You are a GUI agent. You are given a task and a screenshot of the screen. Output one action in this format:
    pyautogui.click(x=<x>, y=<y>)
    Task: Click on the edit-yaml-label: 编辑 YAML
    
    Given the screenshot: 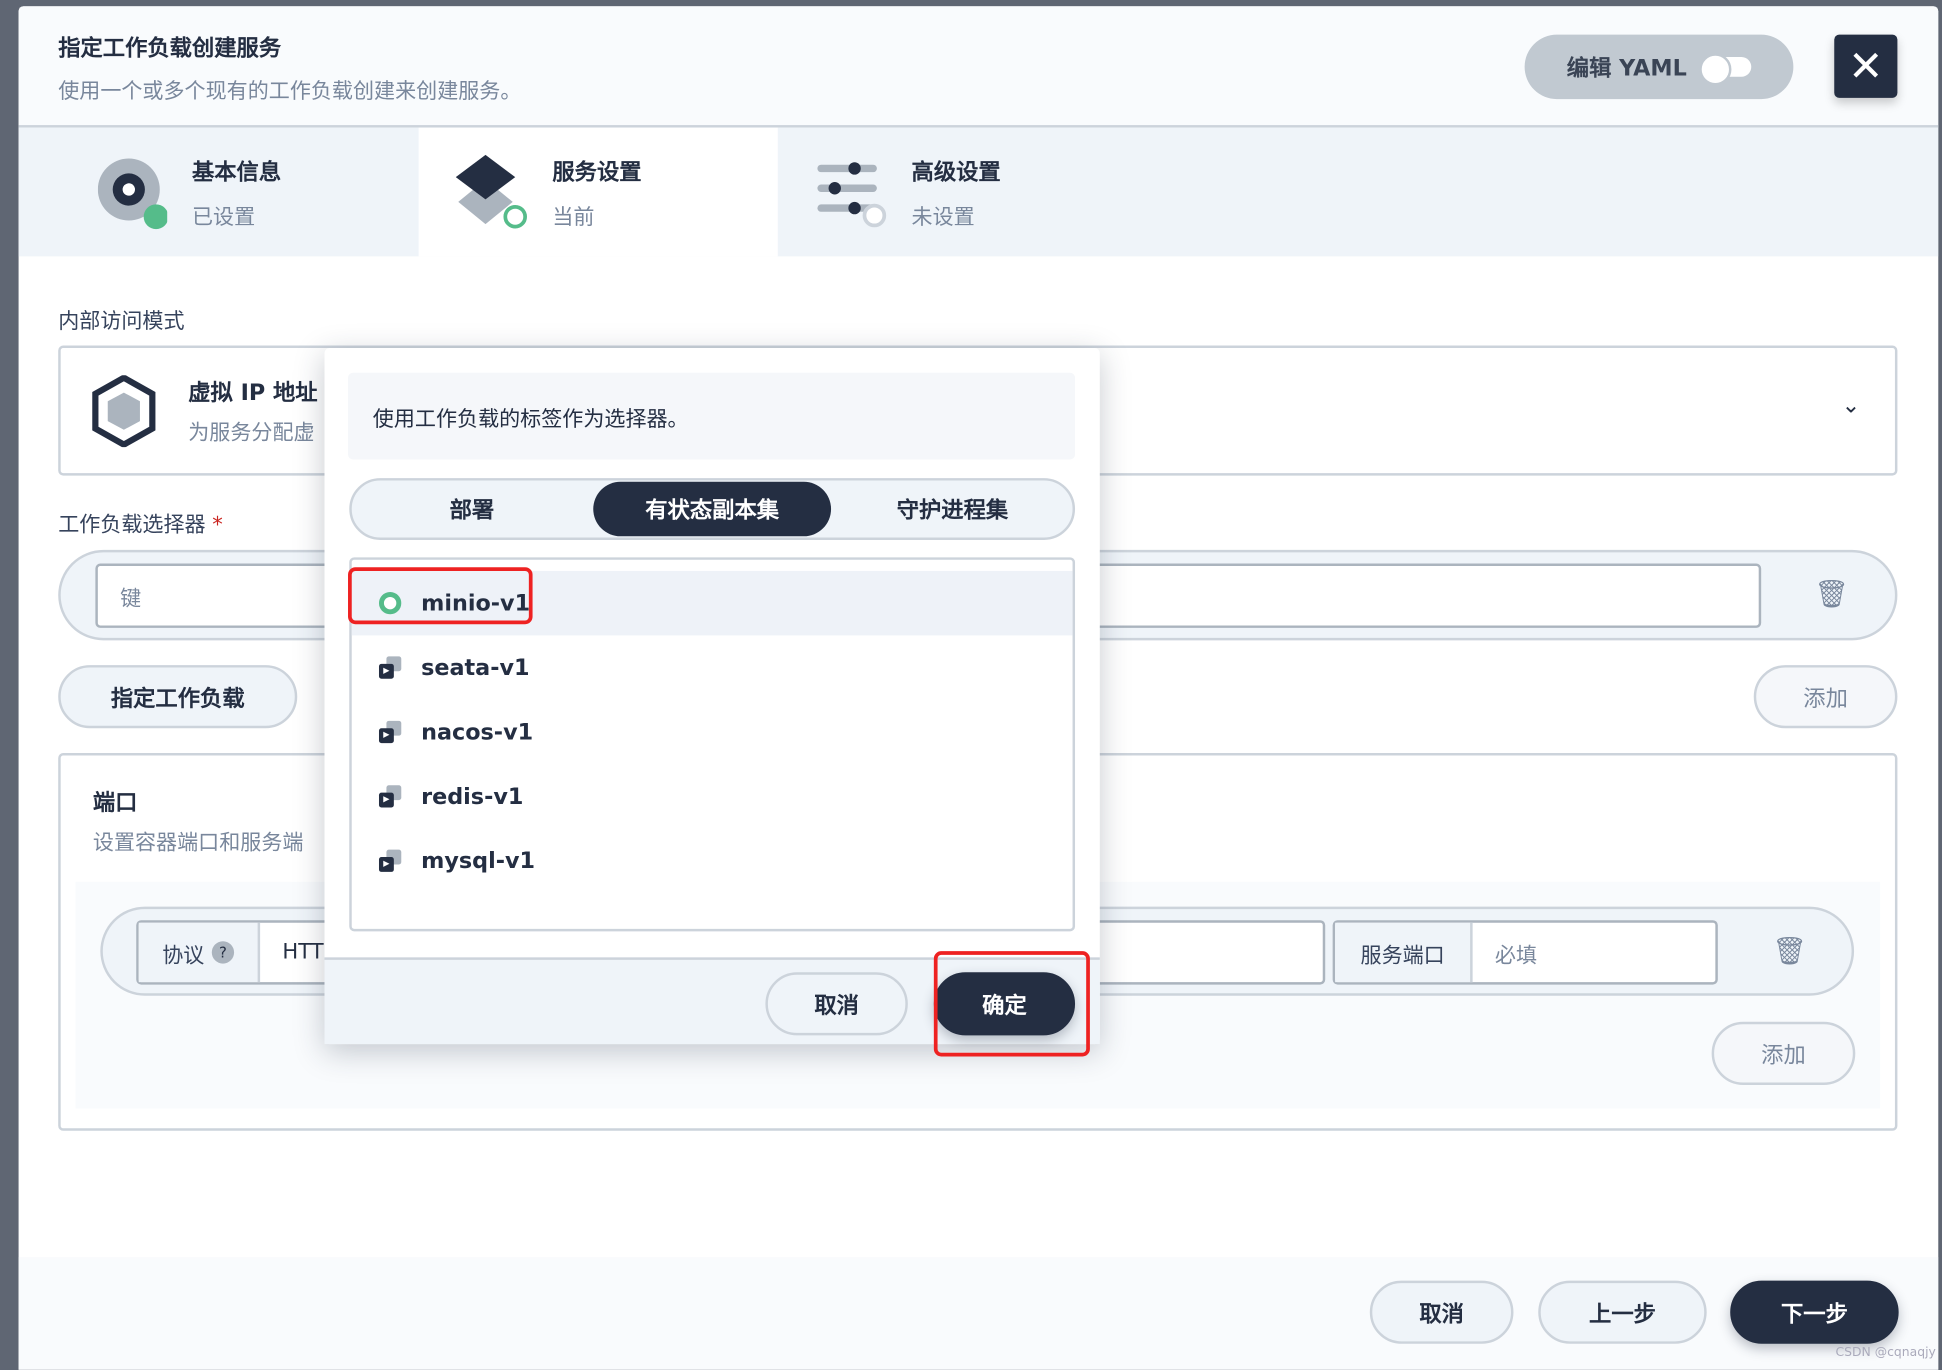 What is the action you would take?
    pyautogui.click(x=1626, y=68)
    